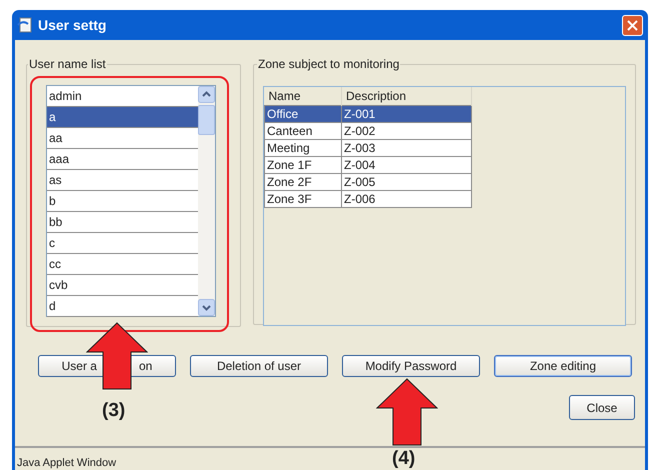  What do you see at coordinates (145, 366) in the screenshot?
I see `button-label: on` at bounding box center [145, 366].